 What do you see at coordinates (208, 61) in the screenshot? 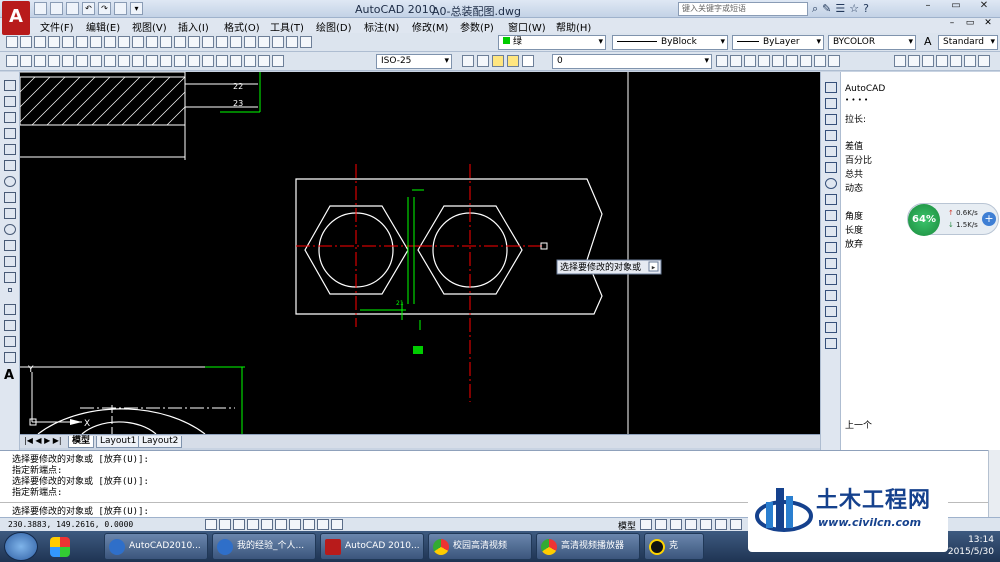
I see `center-mark-icon` at bounding box center [208, 61].